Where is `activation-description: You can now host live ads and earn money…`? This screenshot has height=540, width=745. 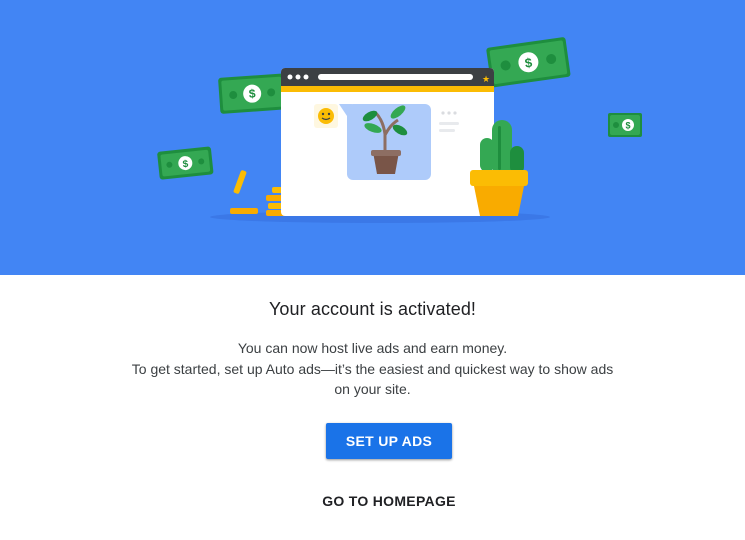
activation-description: You can now host live ads and earn money… is located at coordinates (372, 369).